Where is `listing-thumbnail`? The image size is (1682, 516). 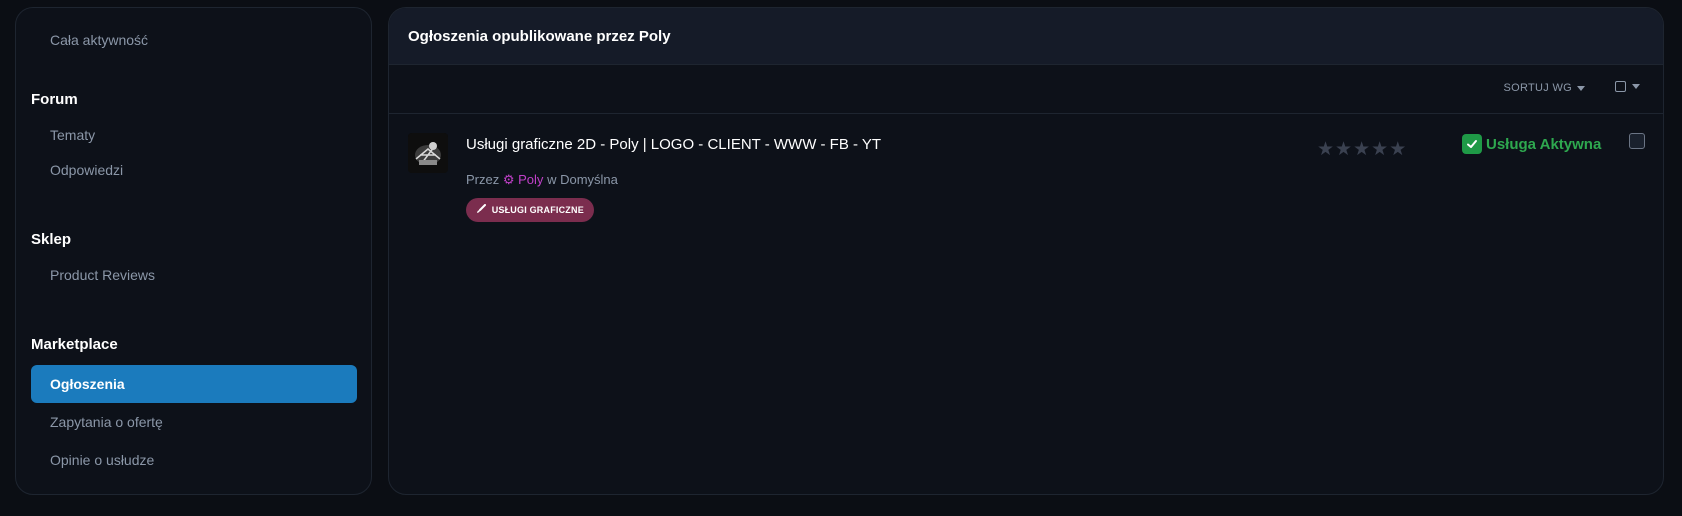
listing-thumbnail is located at coordinates (428, 153).